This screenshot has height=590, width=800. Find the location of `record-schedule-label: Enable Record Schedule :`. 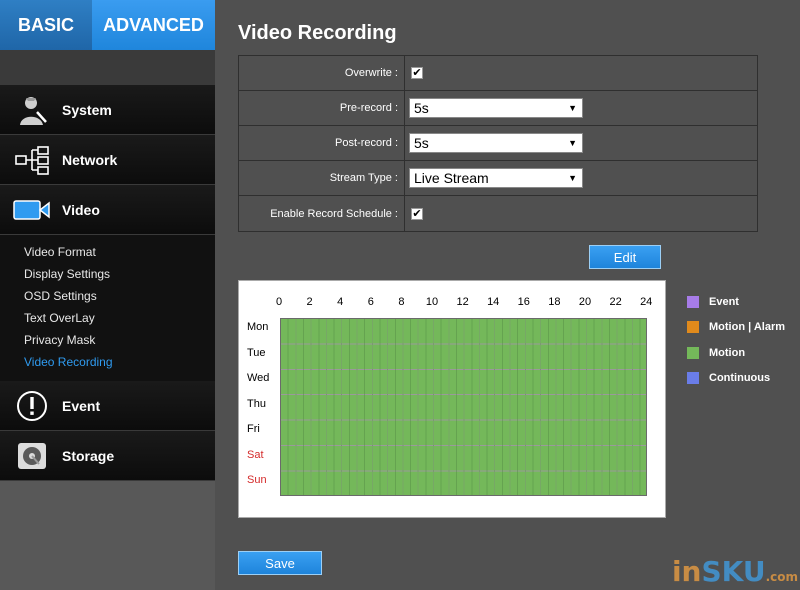

record-schedule-label: Enable Record Schedule : is located at coordinates (322, 213).